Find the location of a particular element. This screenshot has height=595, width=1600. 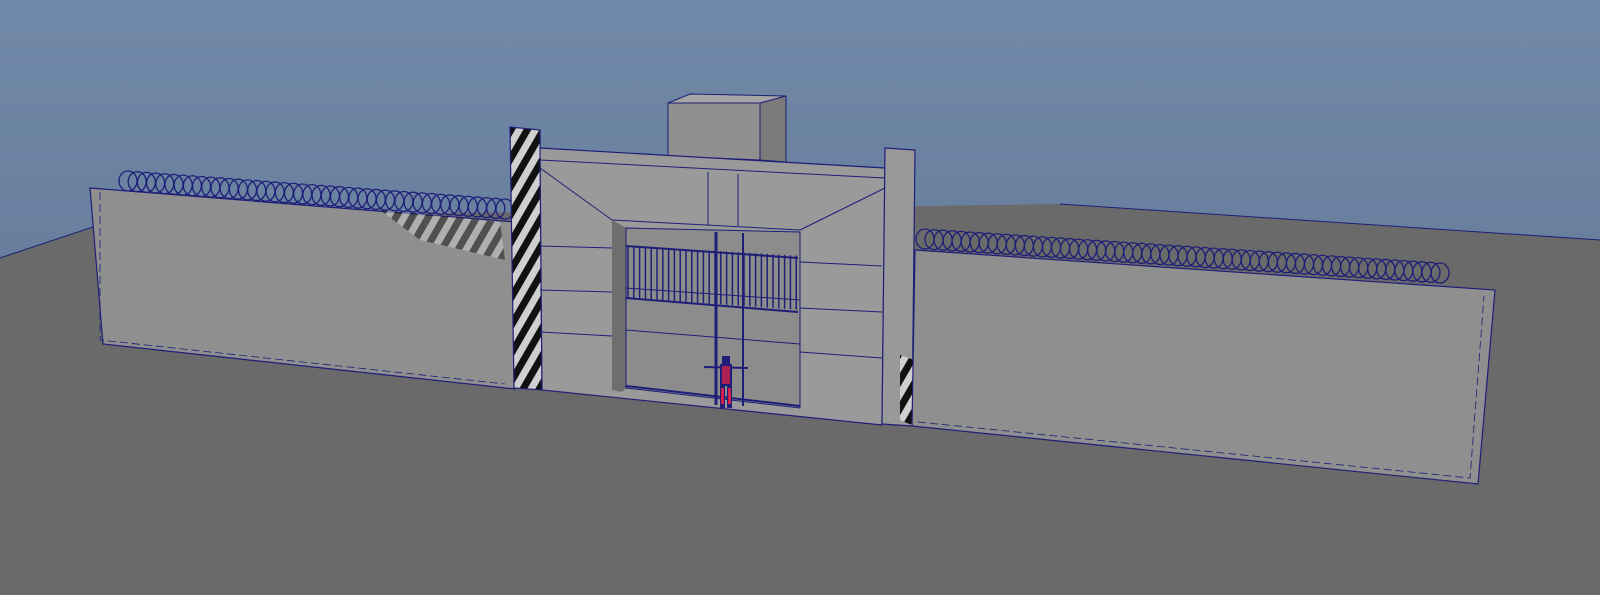

right-pillar is located at coordinates (898, 287).